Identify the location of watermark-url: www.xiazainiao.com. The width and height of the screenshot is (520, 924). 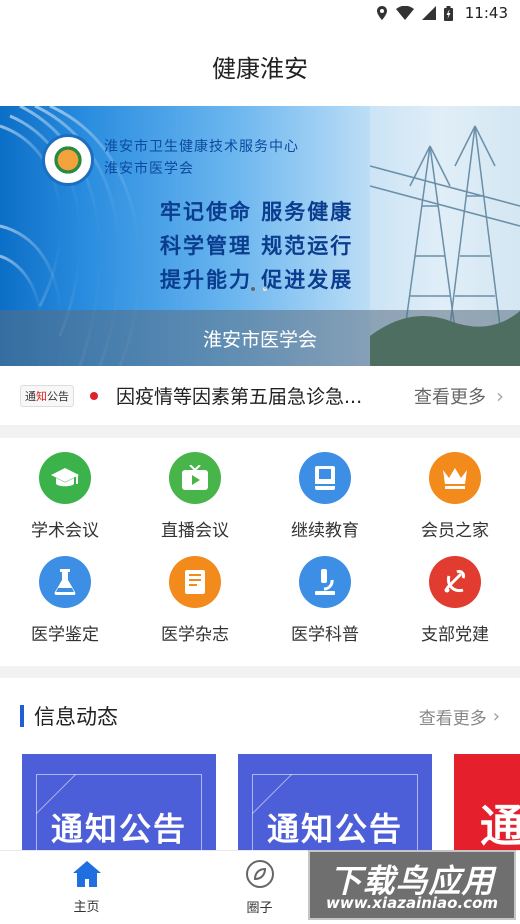
(412, 903).